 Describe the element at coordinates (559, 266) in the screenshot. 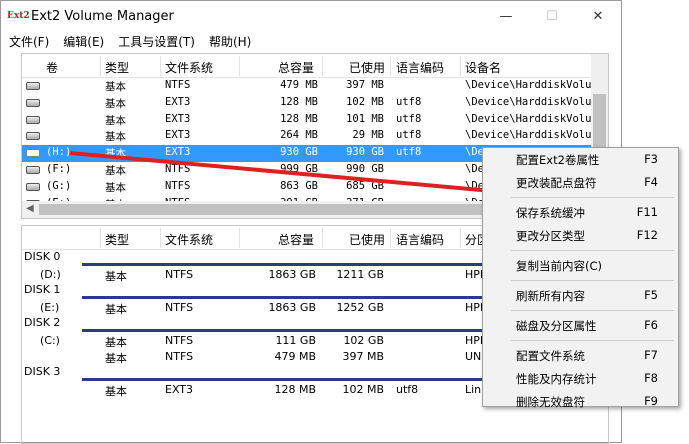

I see `context-menu-label: 复制当前内容(C)` at that location.